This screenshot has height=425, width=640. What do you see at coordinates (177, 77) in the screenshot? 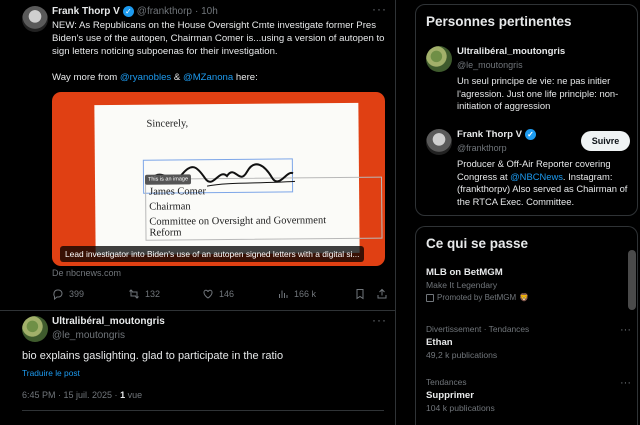
I see `text-segment: &` at bounding box center [177, 77].